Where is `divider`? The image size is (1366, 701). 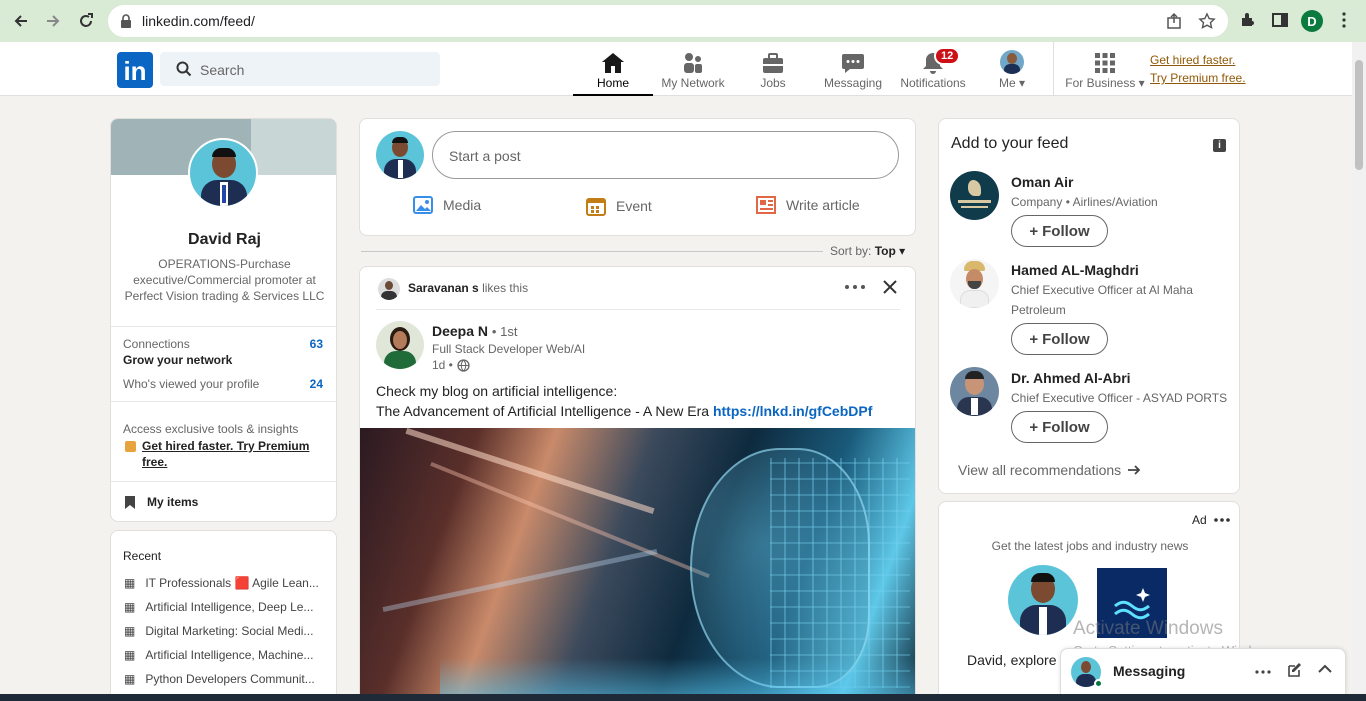
divider is located at coordinates (638, 309).